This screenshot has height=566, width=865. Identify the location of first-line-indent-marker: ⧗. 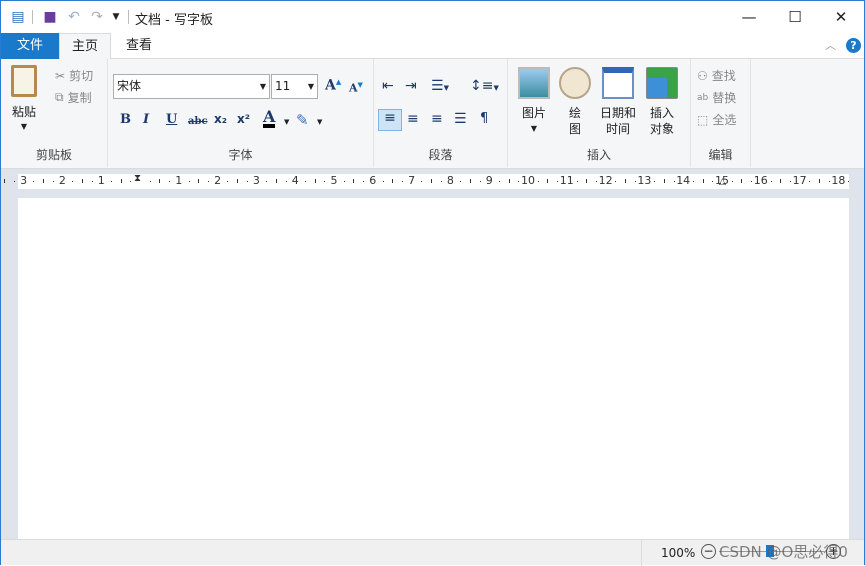
(137, 178).